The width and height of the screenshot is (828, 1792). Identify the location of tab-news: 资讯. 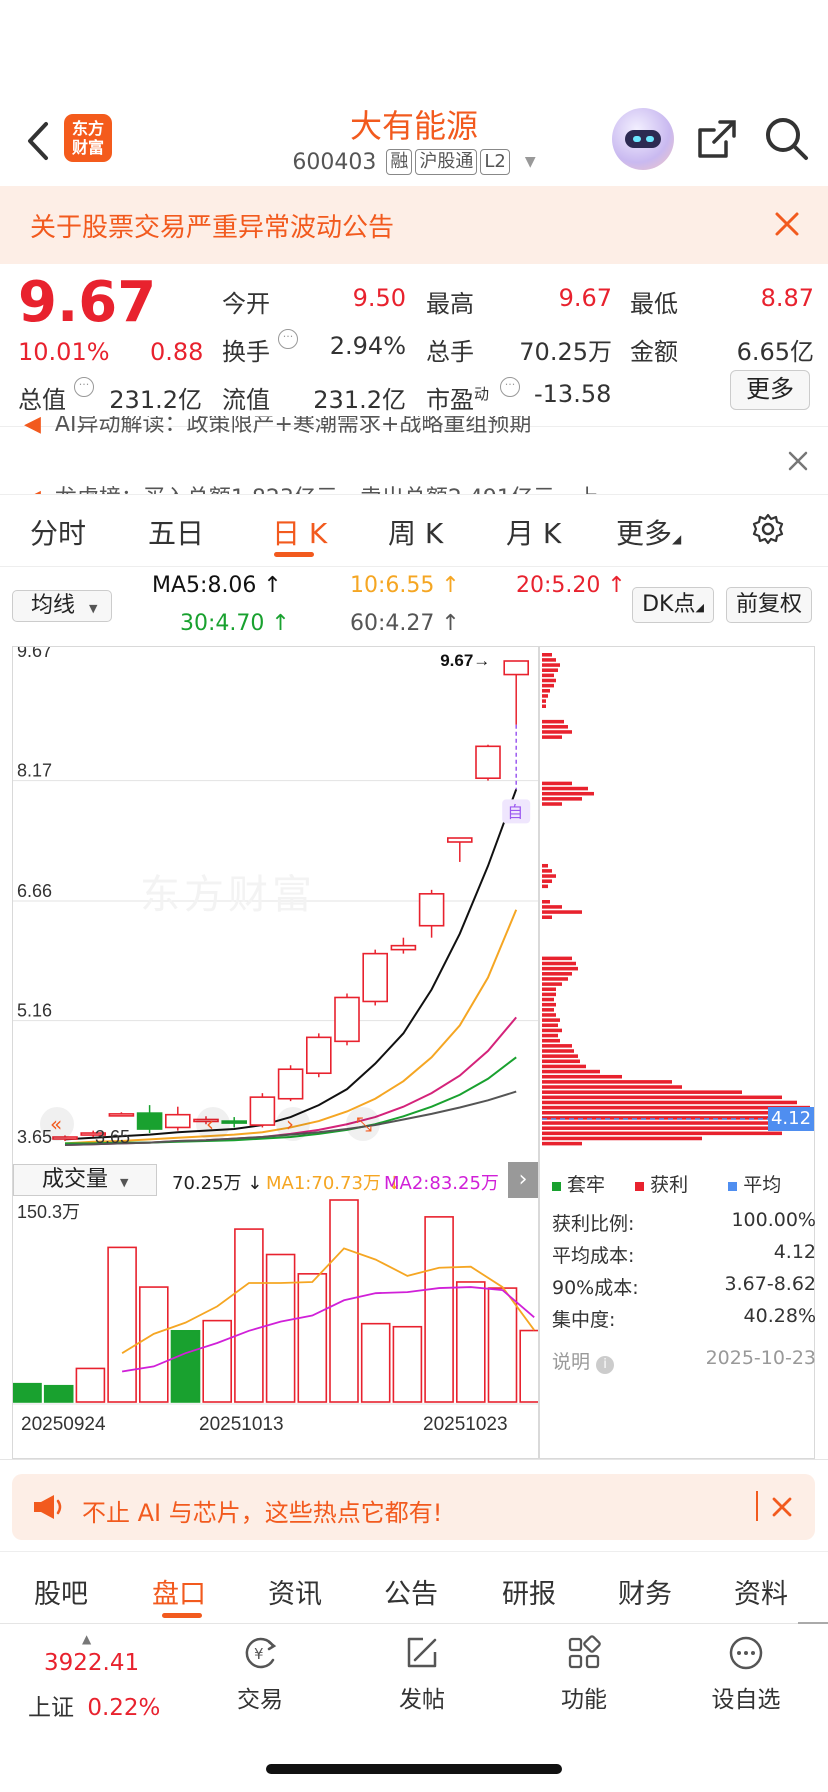
(295, 1591).